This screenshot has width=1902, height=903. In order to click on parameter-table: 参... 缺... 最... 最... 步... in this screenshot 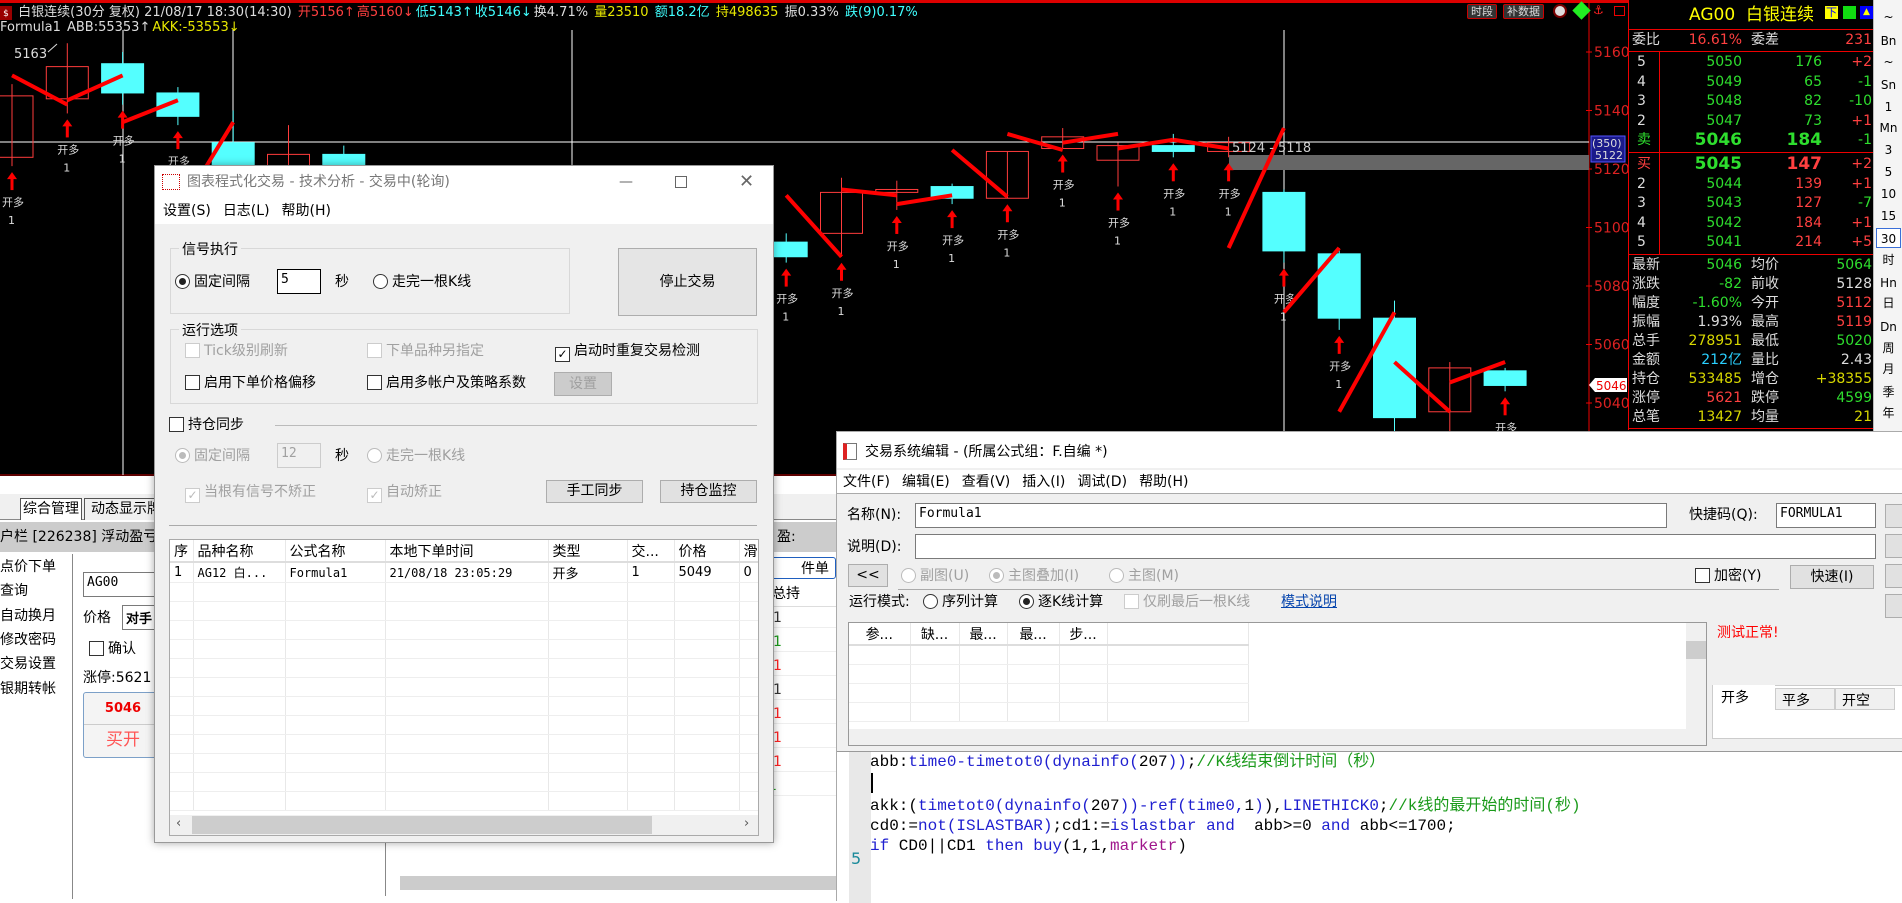, I will do `click(1277, 684)`.